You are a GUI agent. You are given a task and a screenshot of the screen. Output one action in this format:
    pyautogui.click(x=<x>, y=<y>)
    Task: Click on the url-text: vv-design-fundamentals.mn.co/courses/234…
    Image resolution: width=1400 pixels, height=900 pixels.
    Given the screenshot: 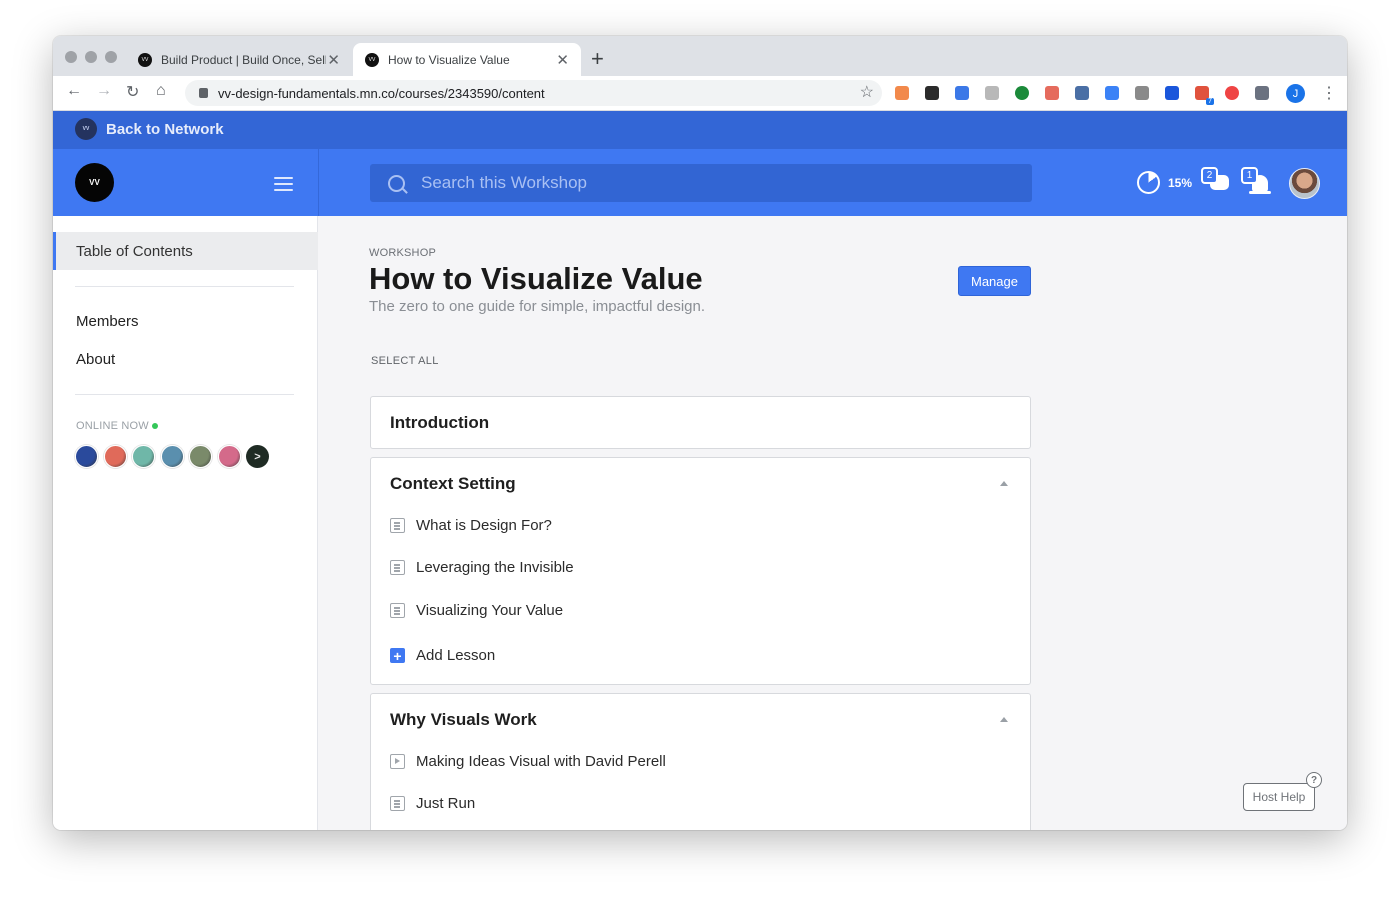 What is the action you would take?
    pyautogui.click(x=381, y=93)
    